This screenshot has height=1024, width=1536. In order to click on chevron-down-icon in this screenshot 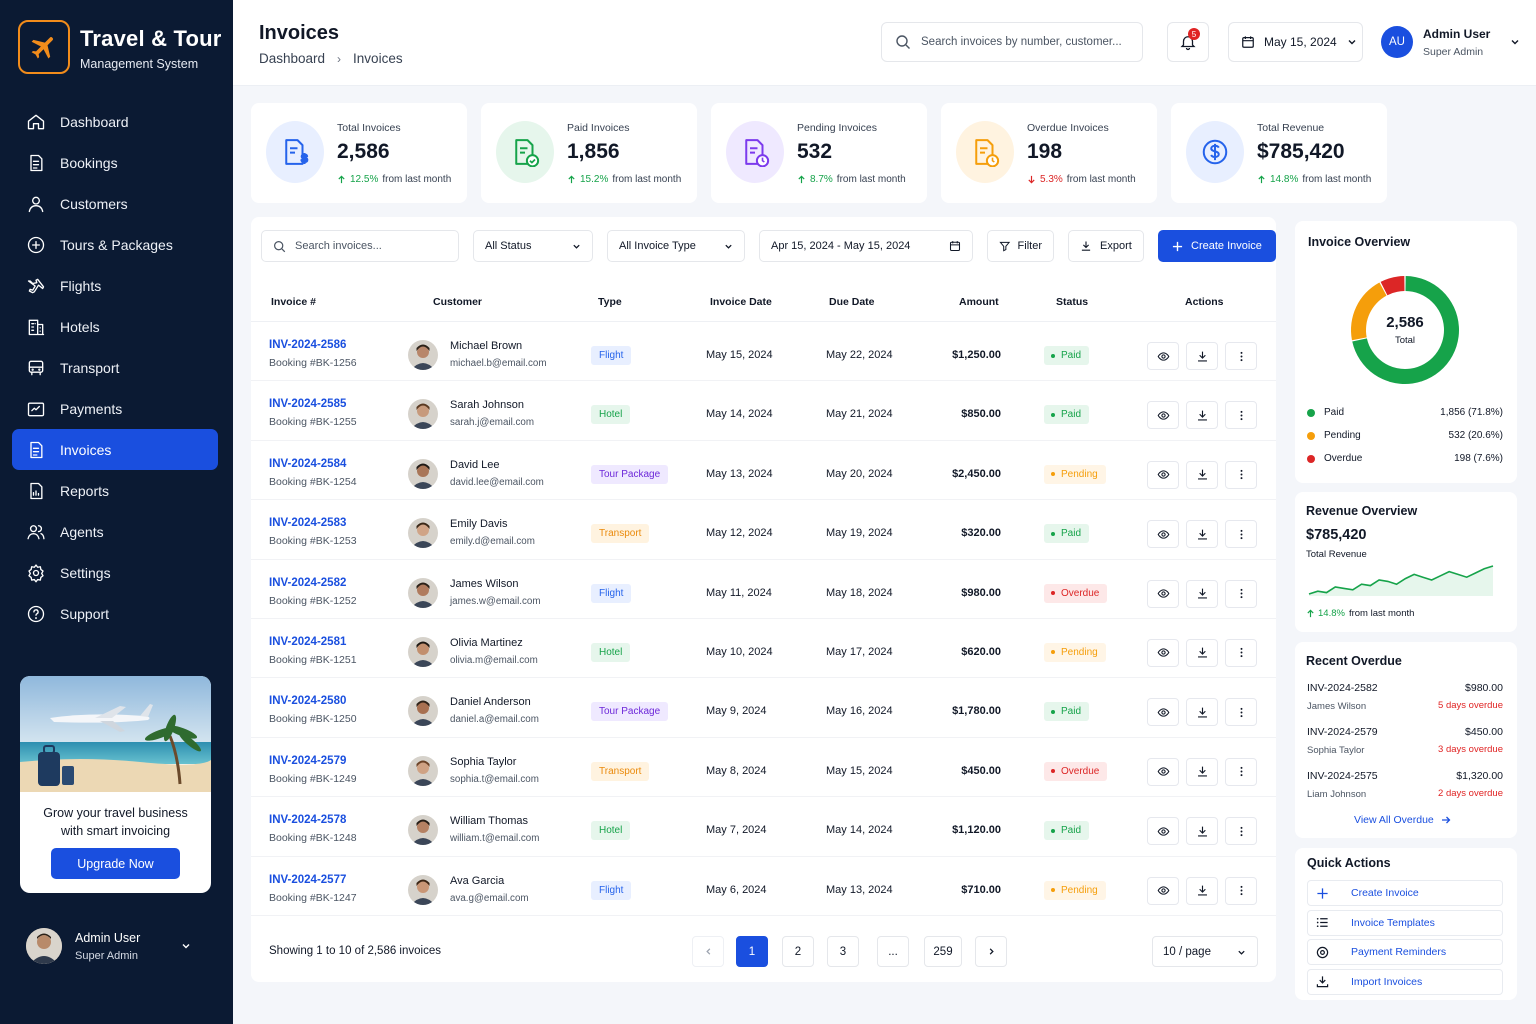, I will do `click(186, 946)`.